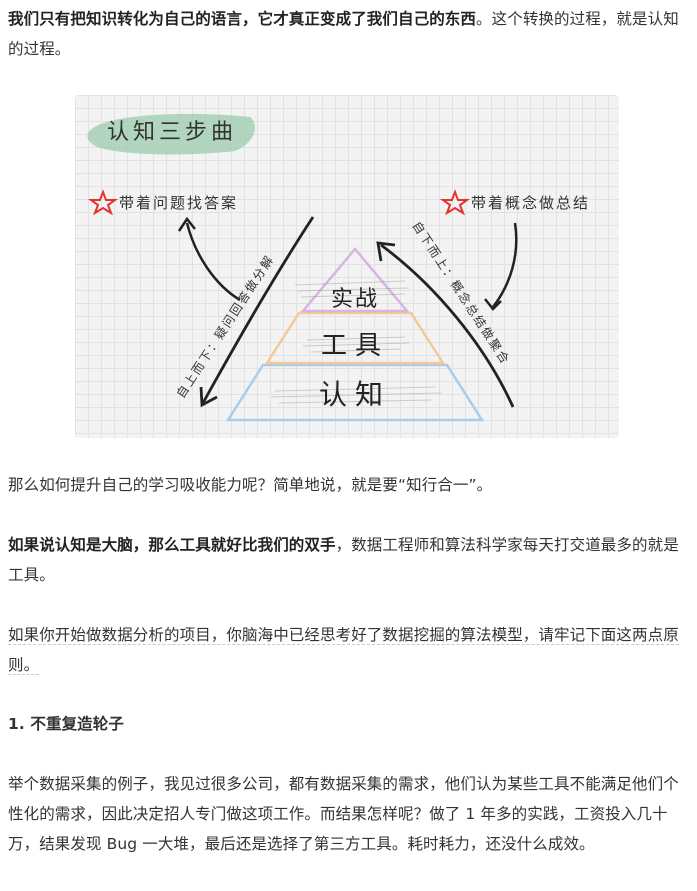 The height and width of the screenshot is (891, 697). What do you see at coordinates (461, 292) in the screenshot?
I see `right-arrow-label: 自下而上：概念总结做聚合` at bounding box center [461, 292].